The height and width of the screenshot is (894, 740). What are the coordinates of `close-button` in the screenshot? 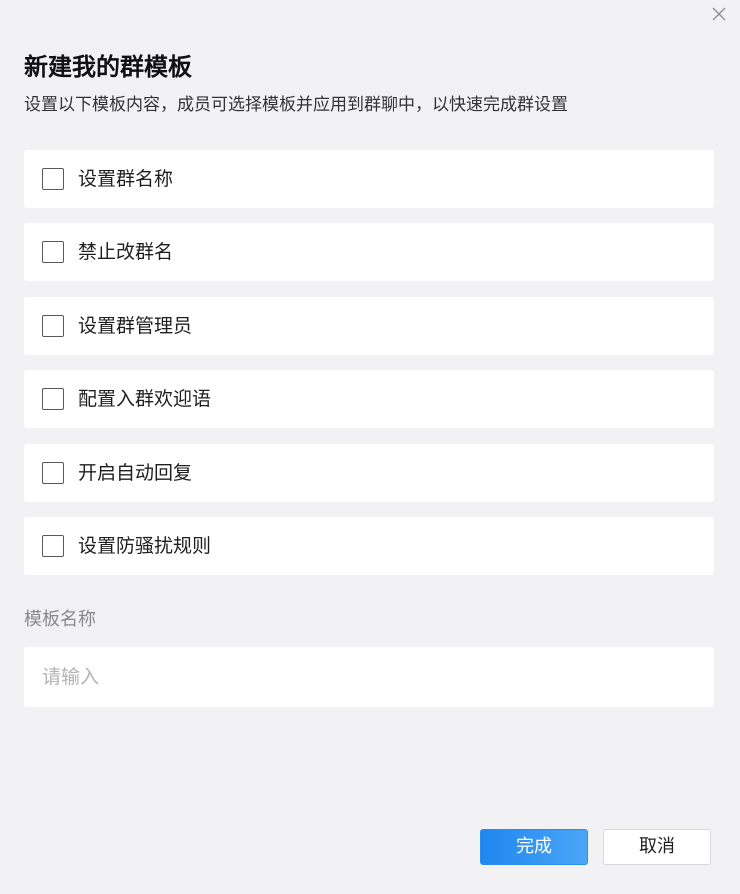 It's located at (719, 14).